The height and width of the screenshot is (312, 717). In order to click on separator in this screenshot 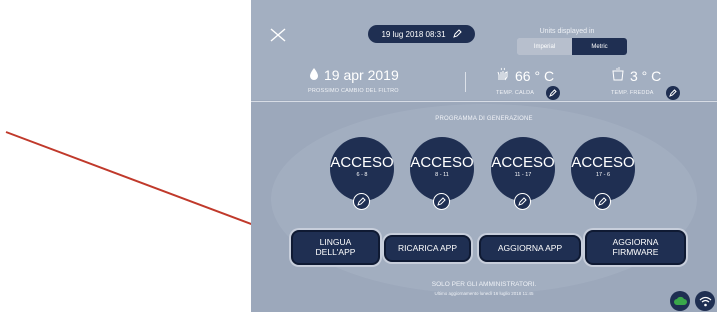, I will do `click(465, 82)`.